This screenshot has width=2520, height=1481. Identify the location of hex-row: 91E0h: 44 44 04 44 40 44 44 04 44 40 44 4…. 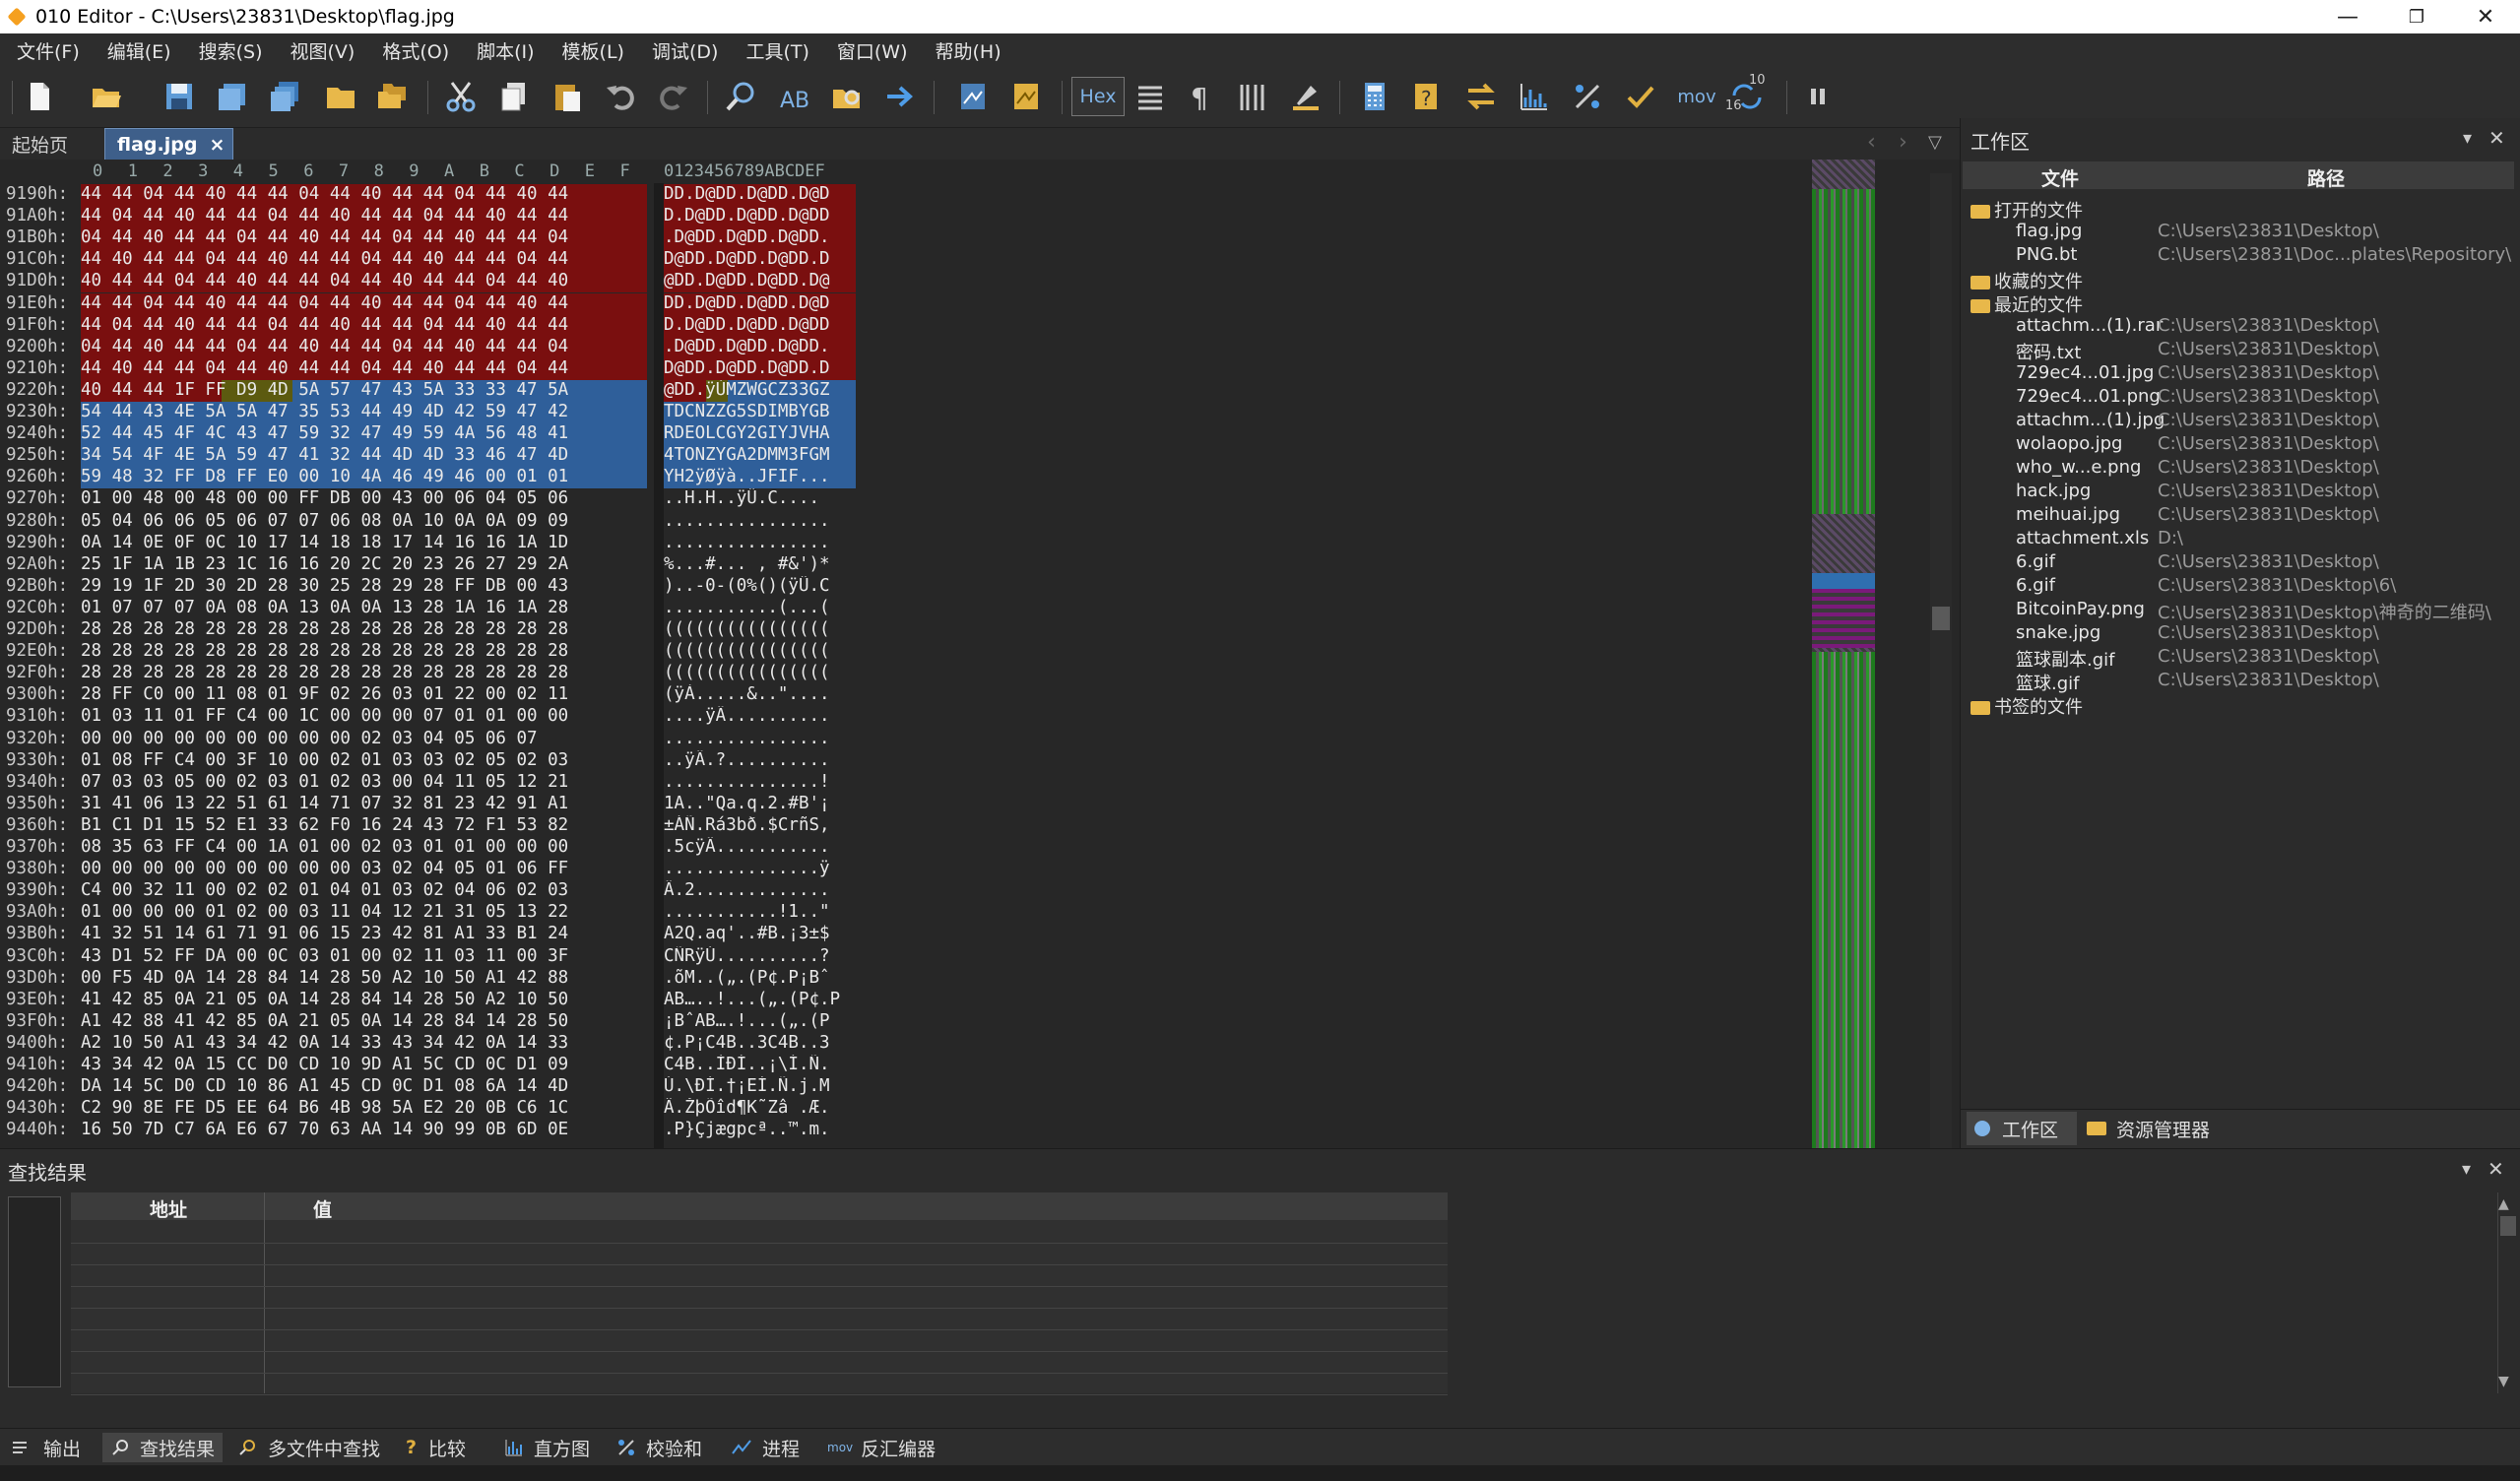
(443, 303).